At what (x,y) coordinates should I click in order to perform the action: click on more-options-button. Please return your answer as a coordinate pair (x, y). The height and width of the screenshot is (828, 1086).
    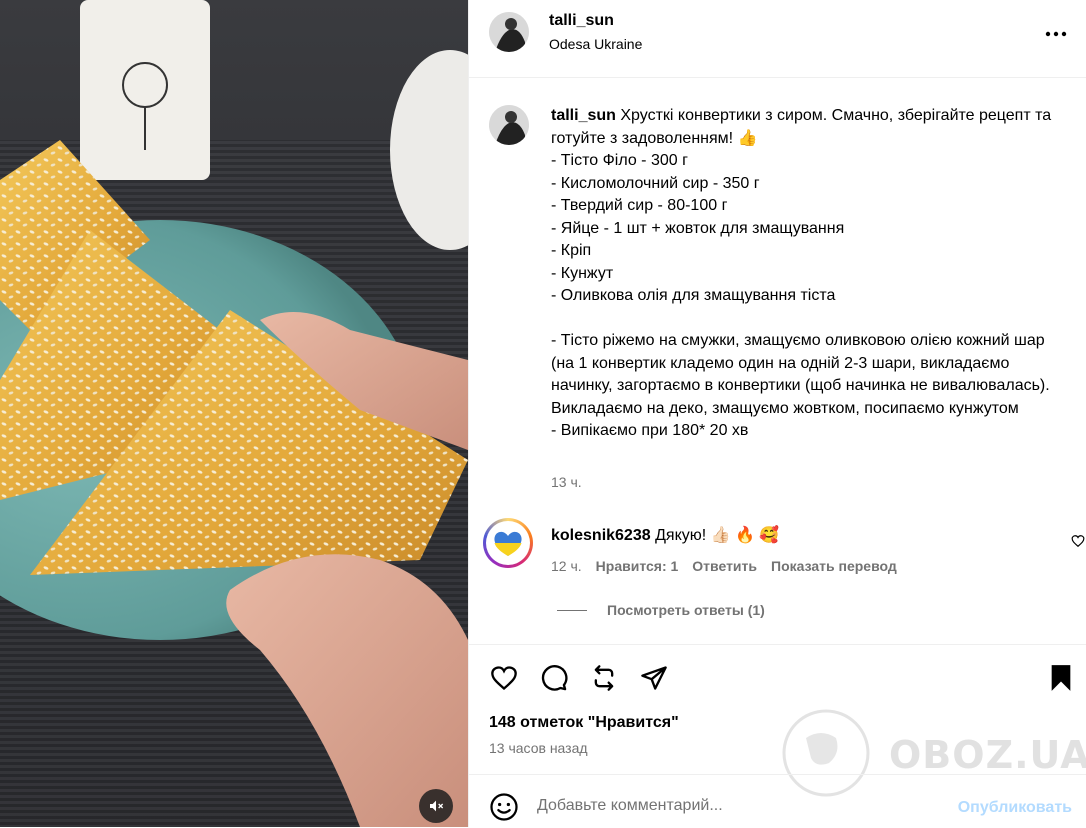
    Looking at the image, I should click on (1056, 34).